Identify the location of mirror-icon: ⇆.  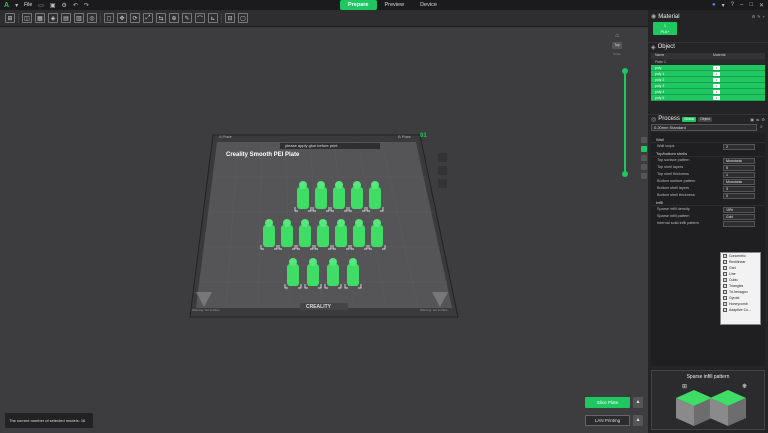
(161, 18).